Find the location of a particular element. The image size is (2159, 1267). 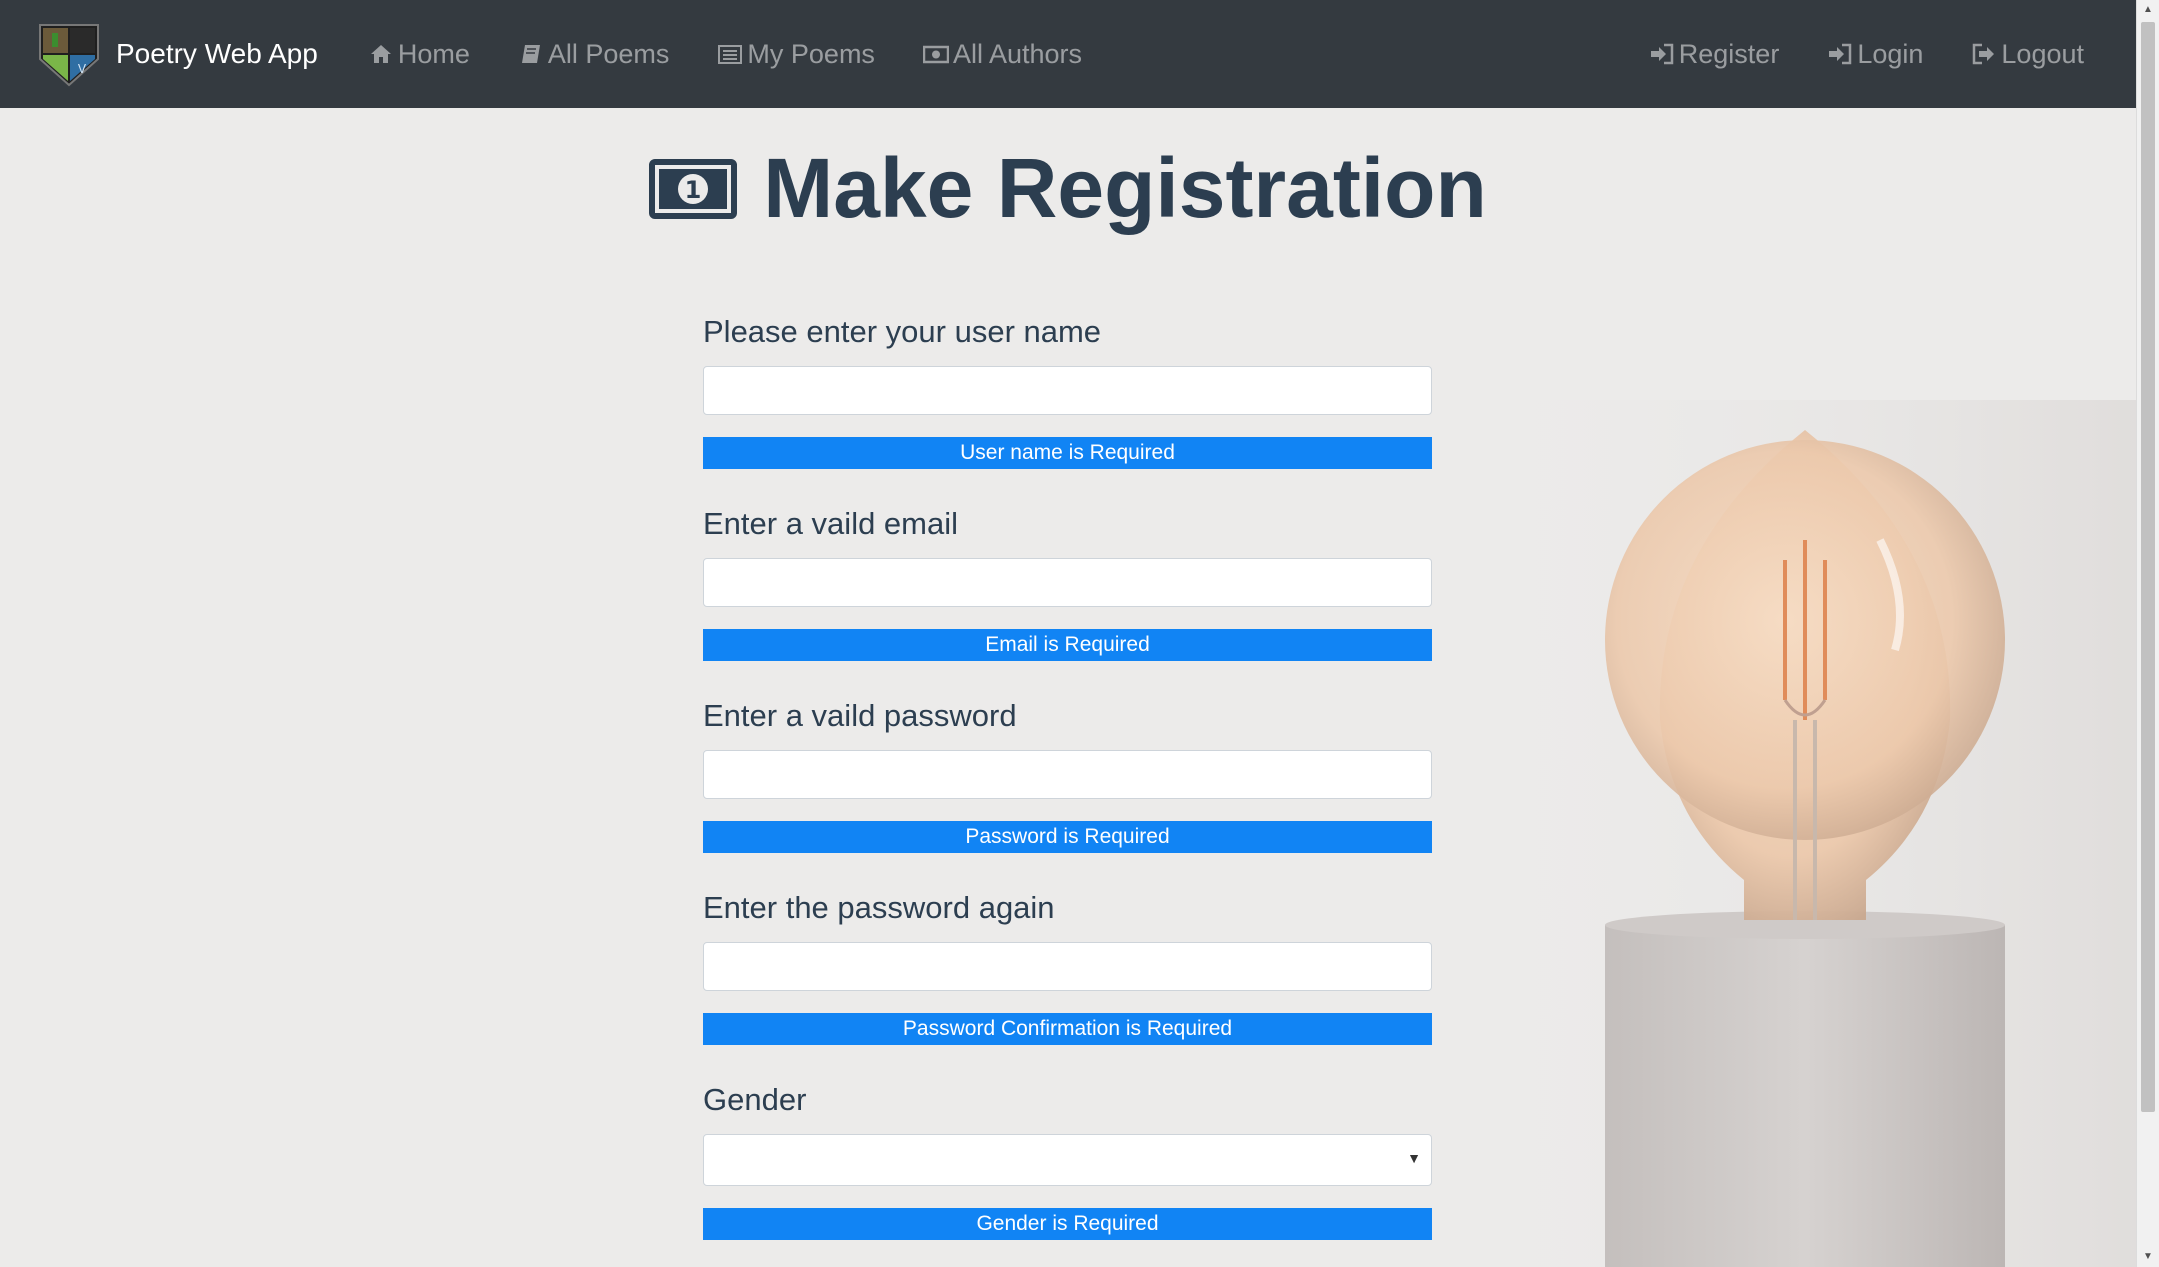

nav-left-group: Home All Poems My Poems All Authors is located at coordinates (725, 54).